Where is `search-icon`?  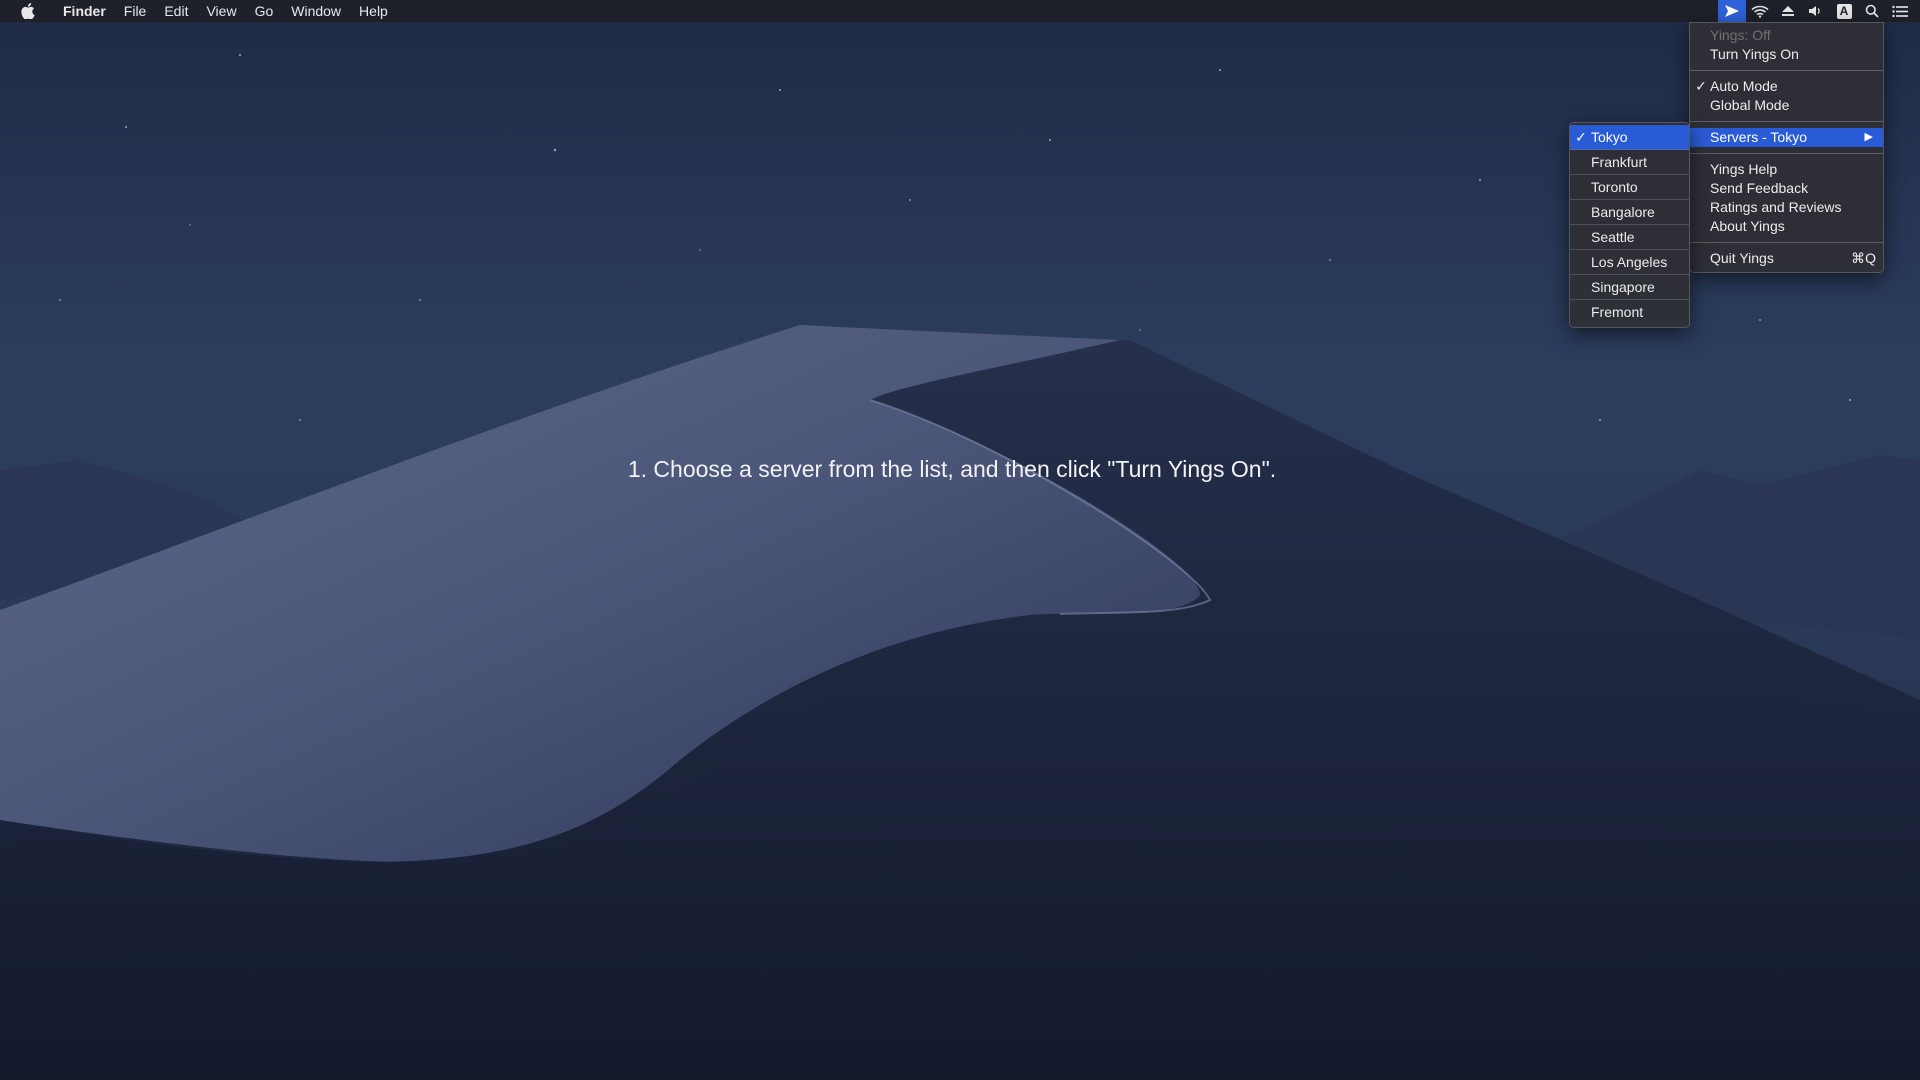
search-icon is located at coordinates (1872, 11).